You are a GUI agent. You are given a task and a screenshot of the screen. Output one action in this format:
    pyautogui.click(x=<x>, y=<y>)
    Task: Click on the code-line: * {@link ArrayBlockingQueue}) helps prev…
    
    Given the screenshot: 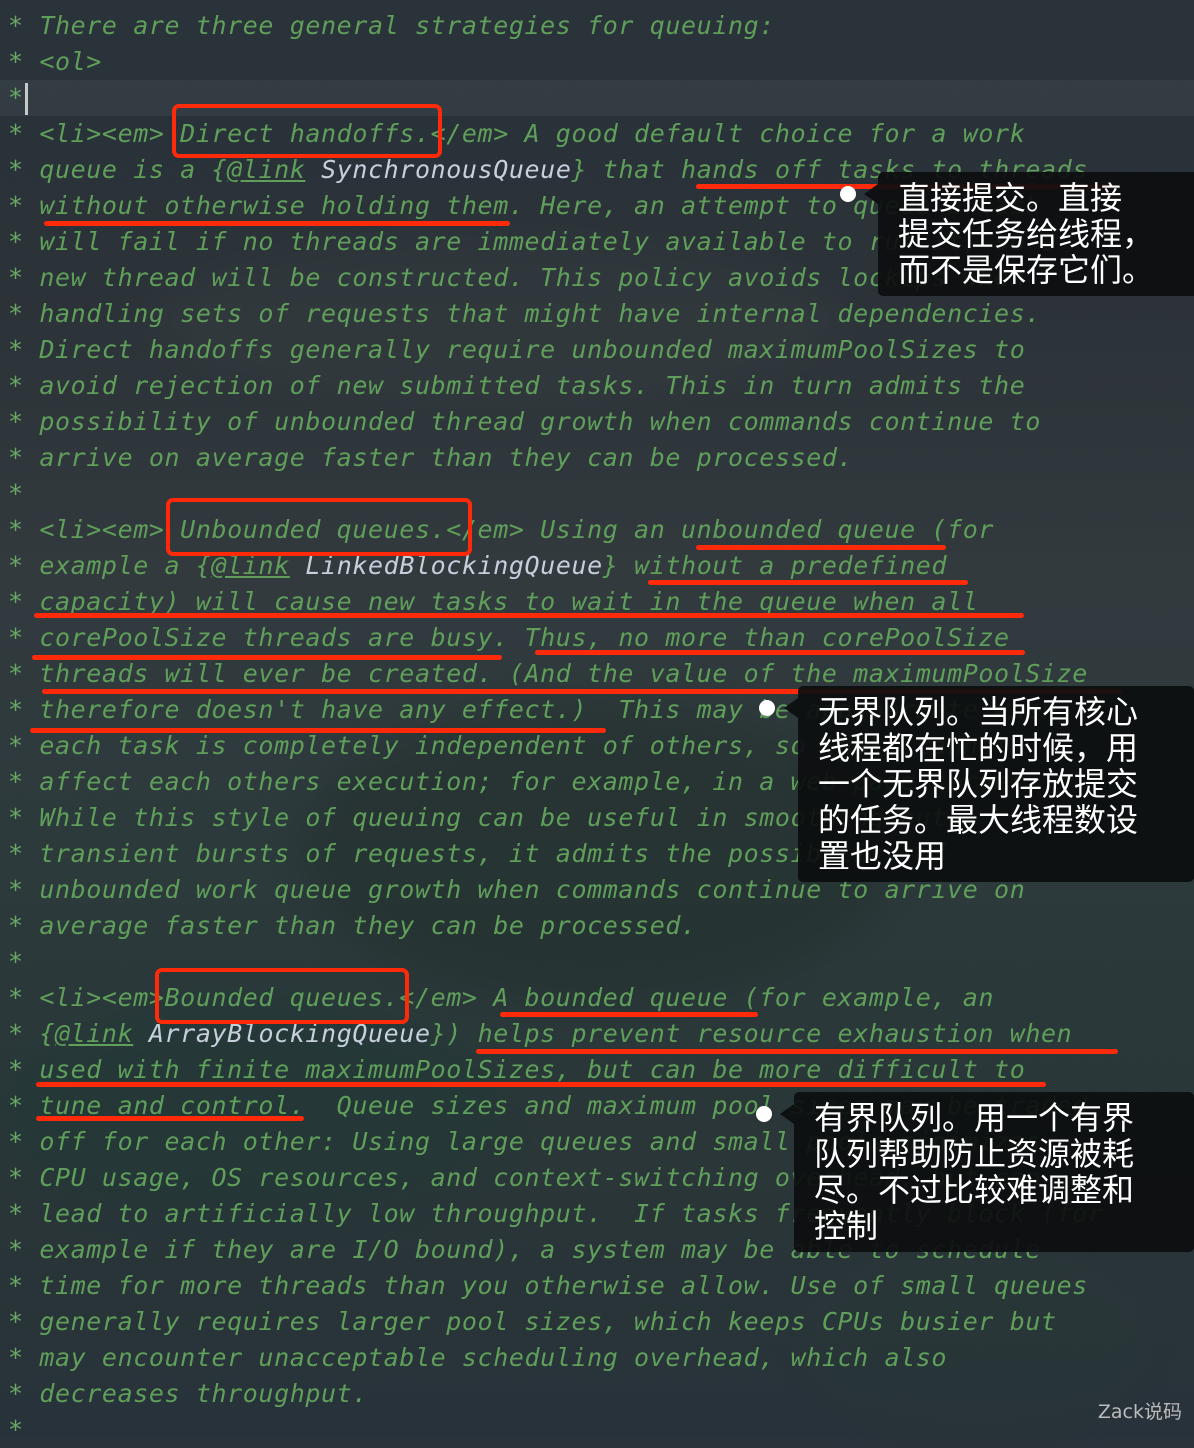 What is the action you would take?
    pyautogui.click(x=597, y=1034)
    